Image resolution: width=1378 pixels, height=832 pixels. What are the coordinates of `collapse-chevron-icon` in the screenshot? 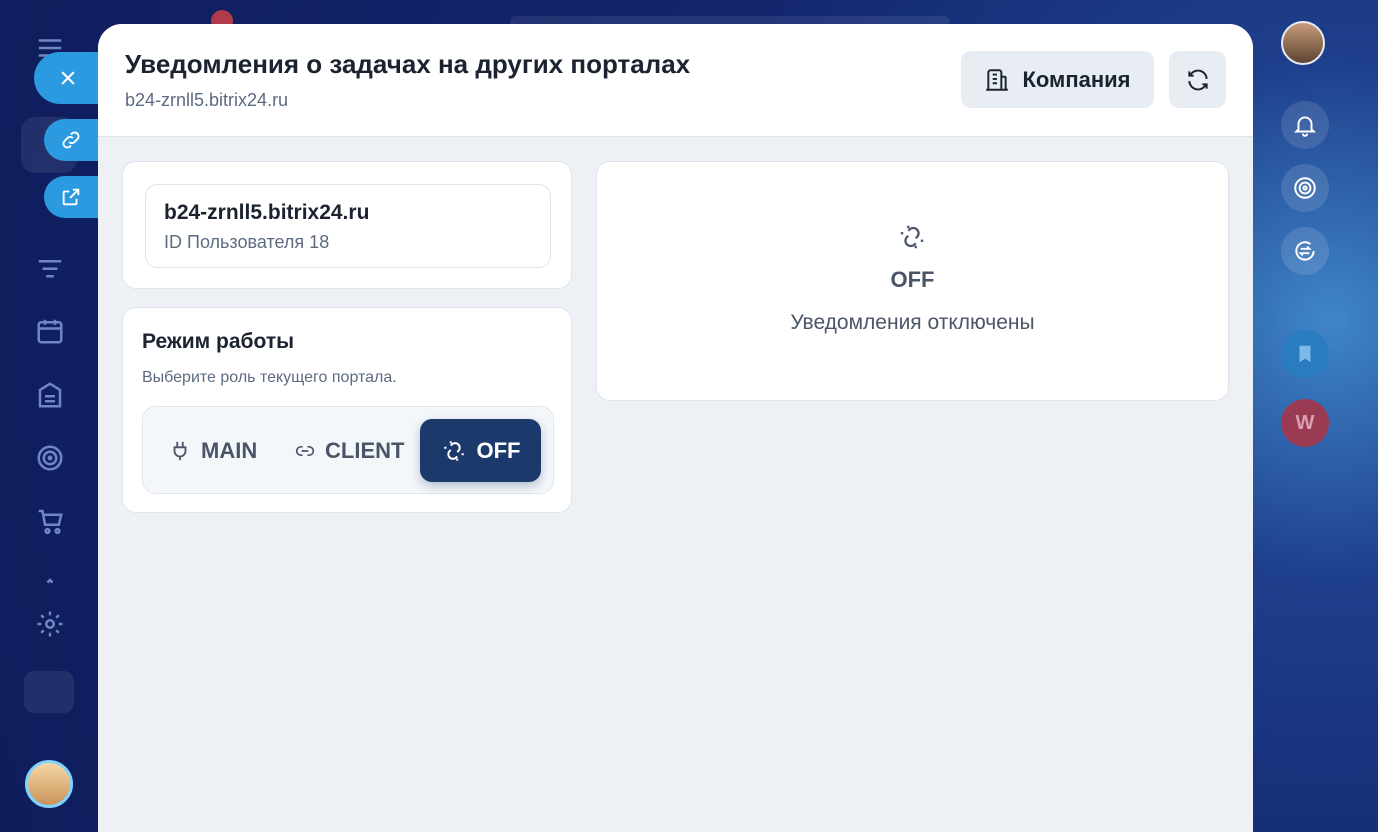 It's located at (50, 580).